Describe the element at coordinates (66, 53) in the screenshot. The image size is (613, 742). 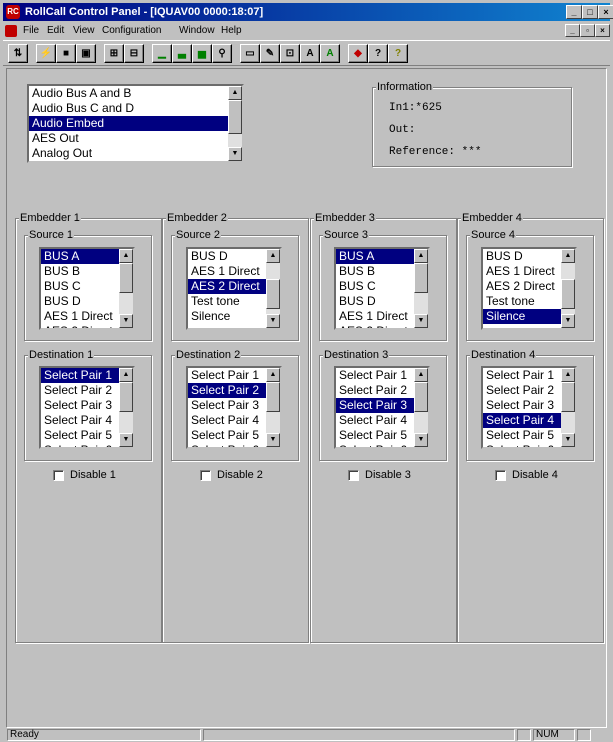
I see `save-icon: ■` at that location.